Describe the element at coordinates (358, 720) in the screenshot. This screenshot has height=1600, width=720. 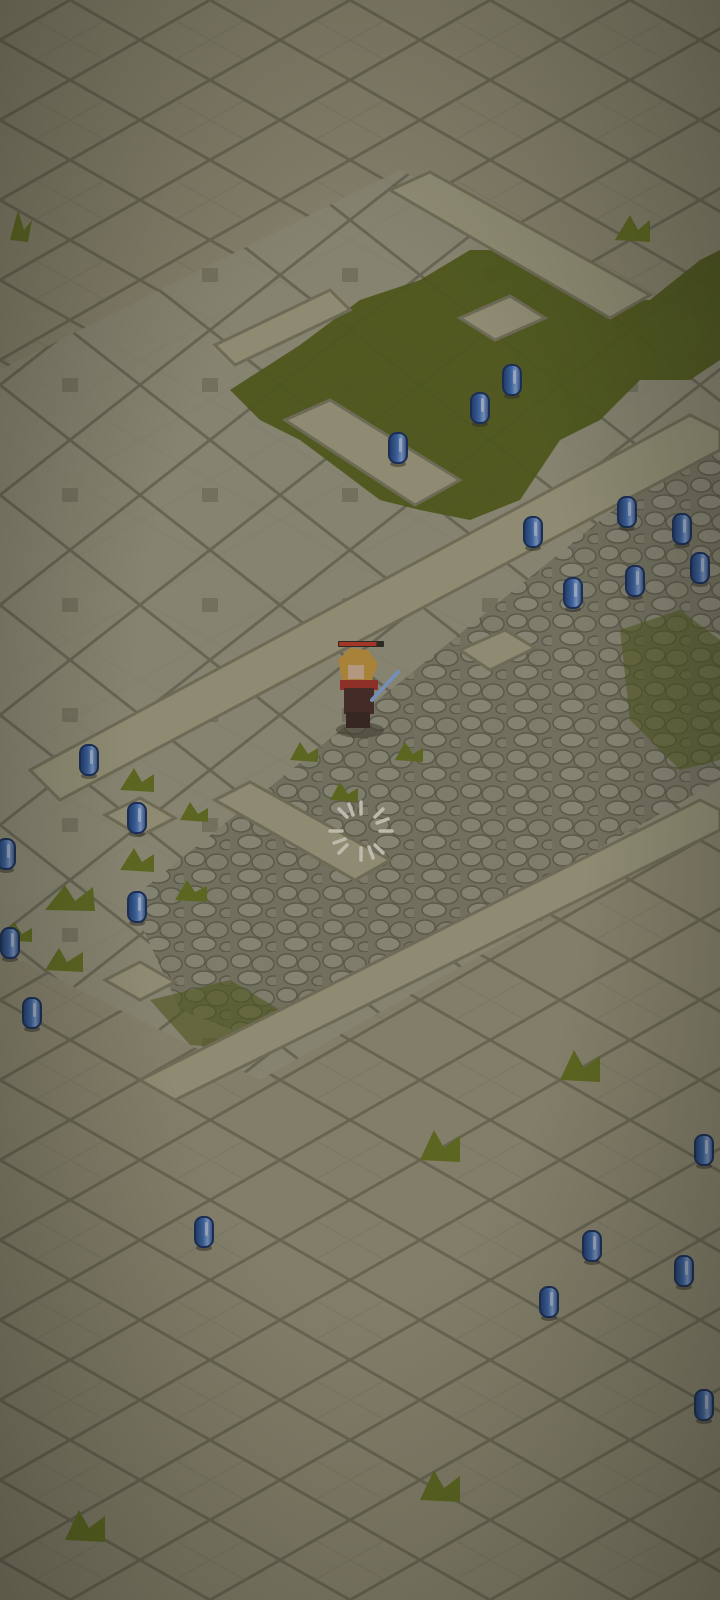
I see `player-legs` at that location.